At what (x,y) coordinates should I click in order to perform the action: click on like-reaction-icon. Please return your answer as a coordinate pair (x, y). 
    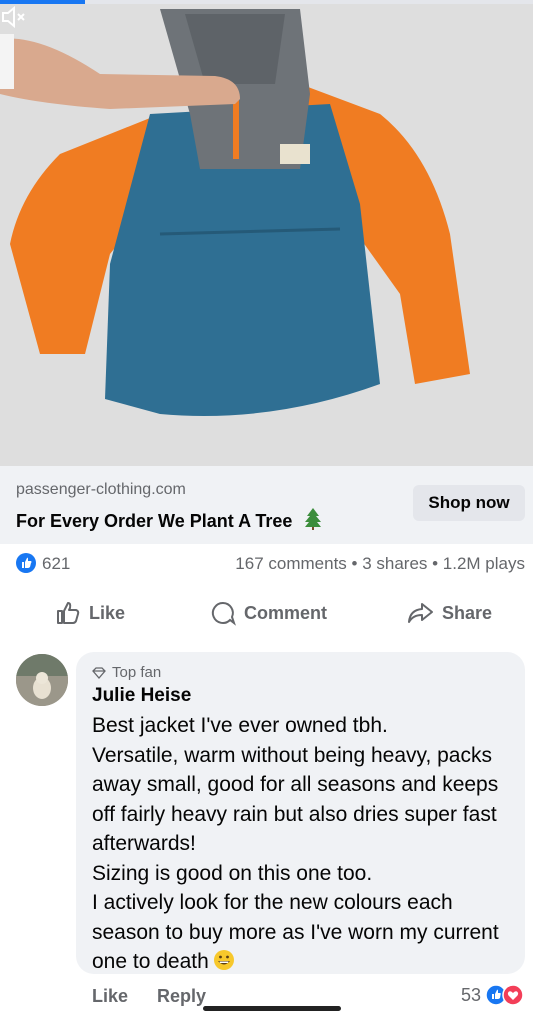
    Looking at the image, I should click on (26, 563).